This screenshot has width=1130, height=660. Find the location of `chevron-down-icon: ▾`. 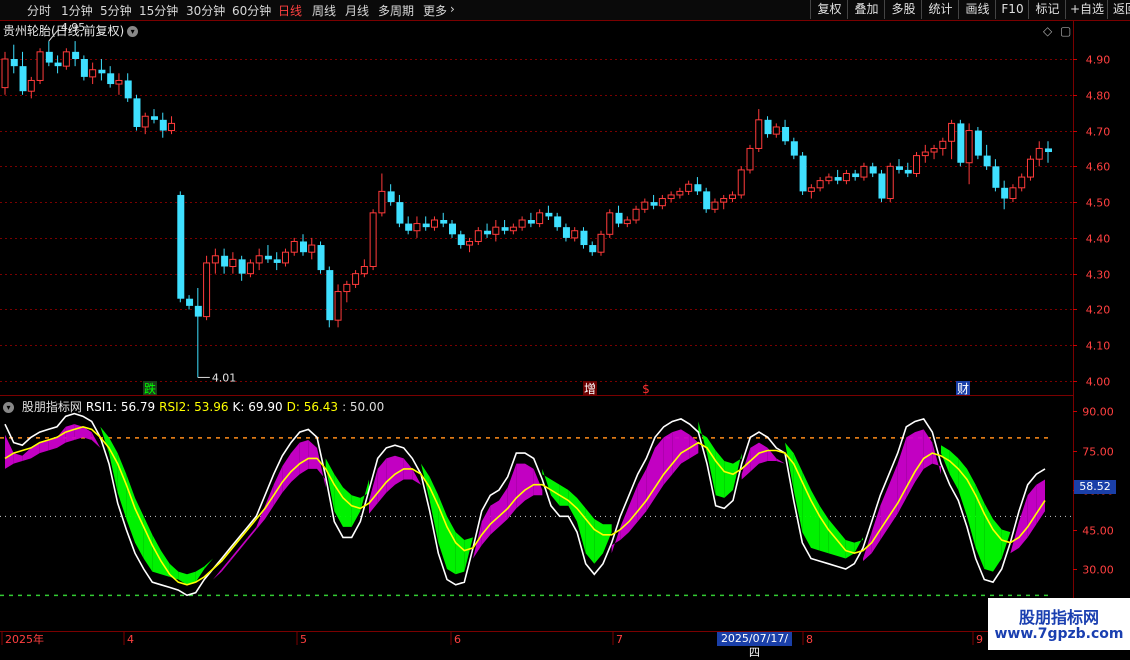

chevron-down-icon: ▾ is located at coordinates (8, 407).